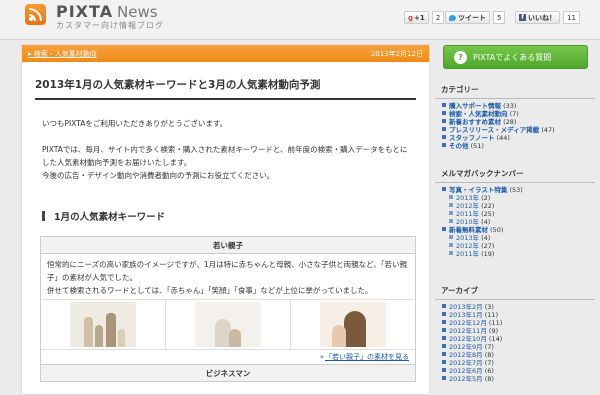  What do you see at coordinates (459, 146) in the screenshot?
I see `category-link: その他` at bounding box center [459, 146].